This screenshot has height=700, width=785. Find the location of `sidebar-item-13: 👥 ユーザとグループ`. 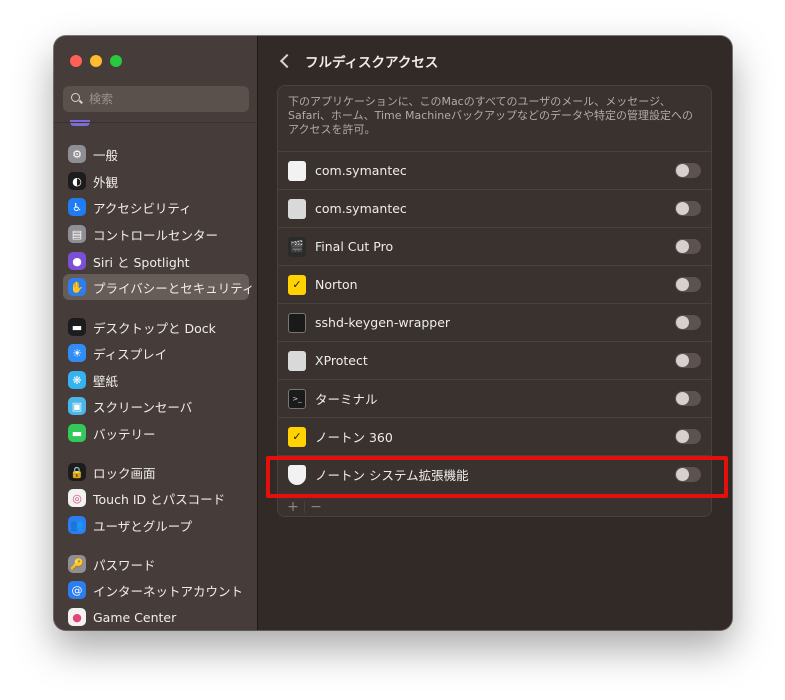

sidebar-item-13: 👥 ユーザとグループ is located at coordinates (156, 525).